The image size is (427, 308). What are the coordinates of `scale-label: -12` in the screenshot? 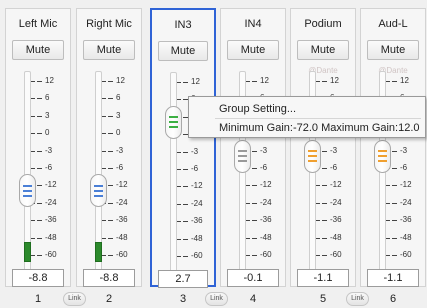 It's located at (336, 185).